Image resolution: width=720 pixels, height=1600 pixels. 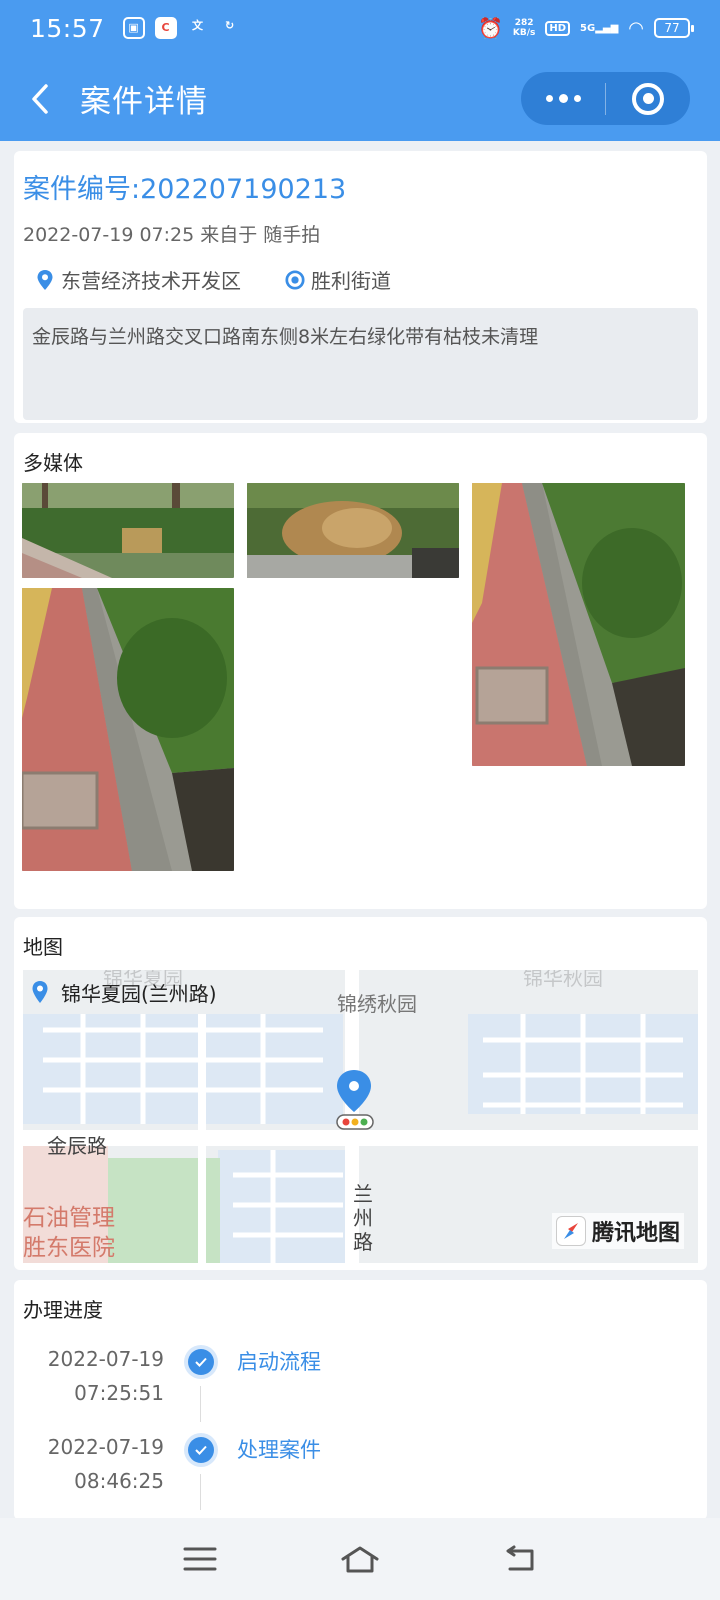 I want to click on alarm-icon: ⏰, so click(x=490, y=28).